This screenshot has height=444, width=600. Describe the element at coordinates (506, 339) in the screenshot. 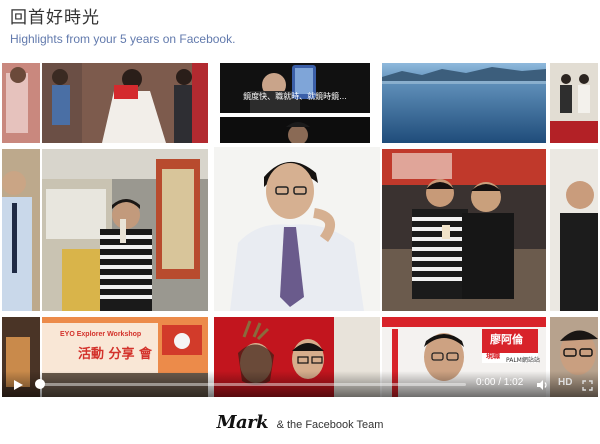

I see `tv-name-label: 廖阿倫` at that location.